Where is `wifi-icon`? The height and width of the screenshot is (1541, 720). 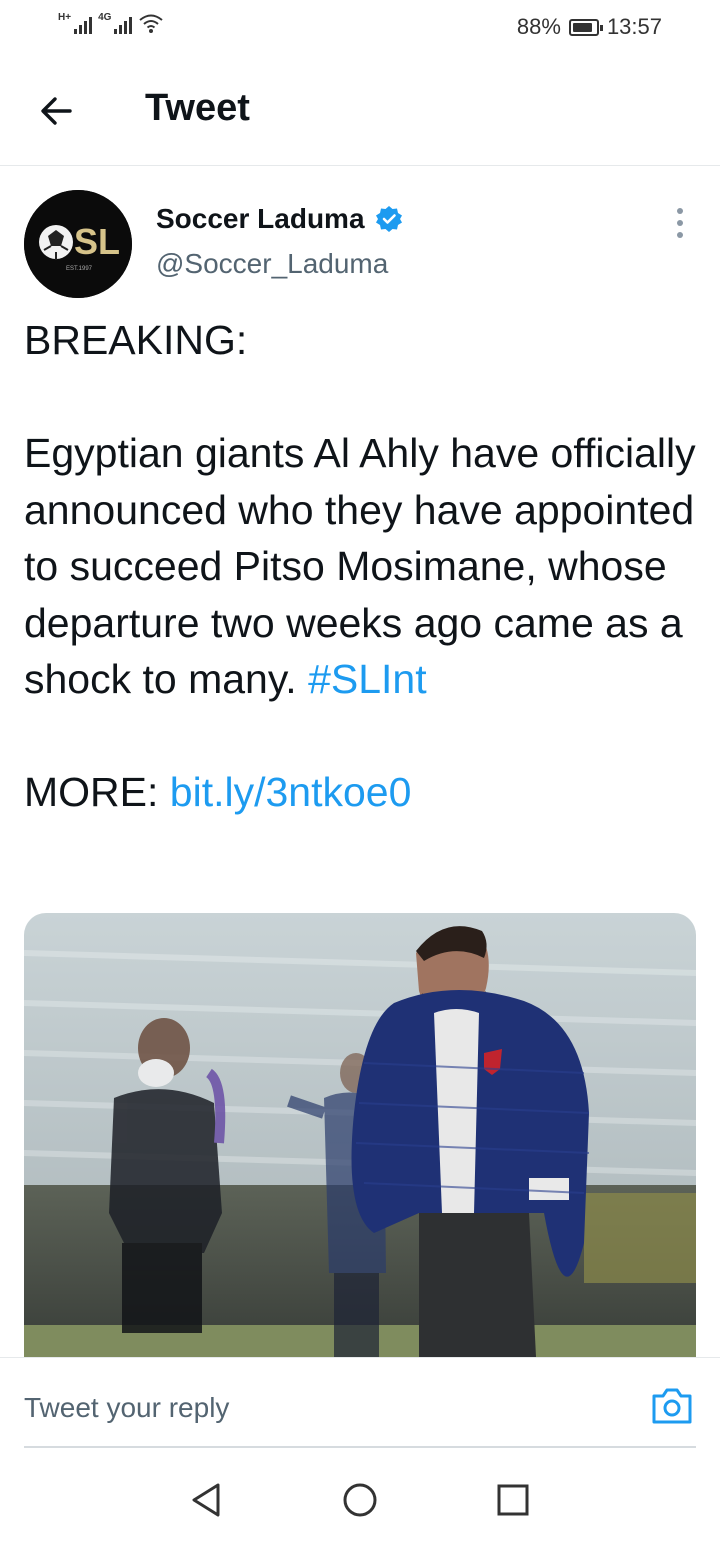
wifi-icon is located at coordinates (151, 23).